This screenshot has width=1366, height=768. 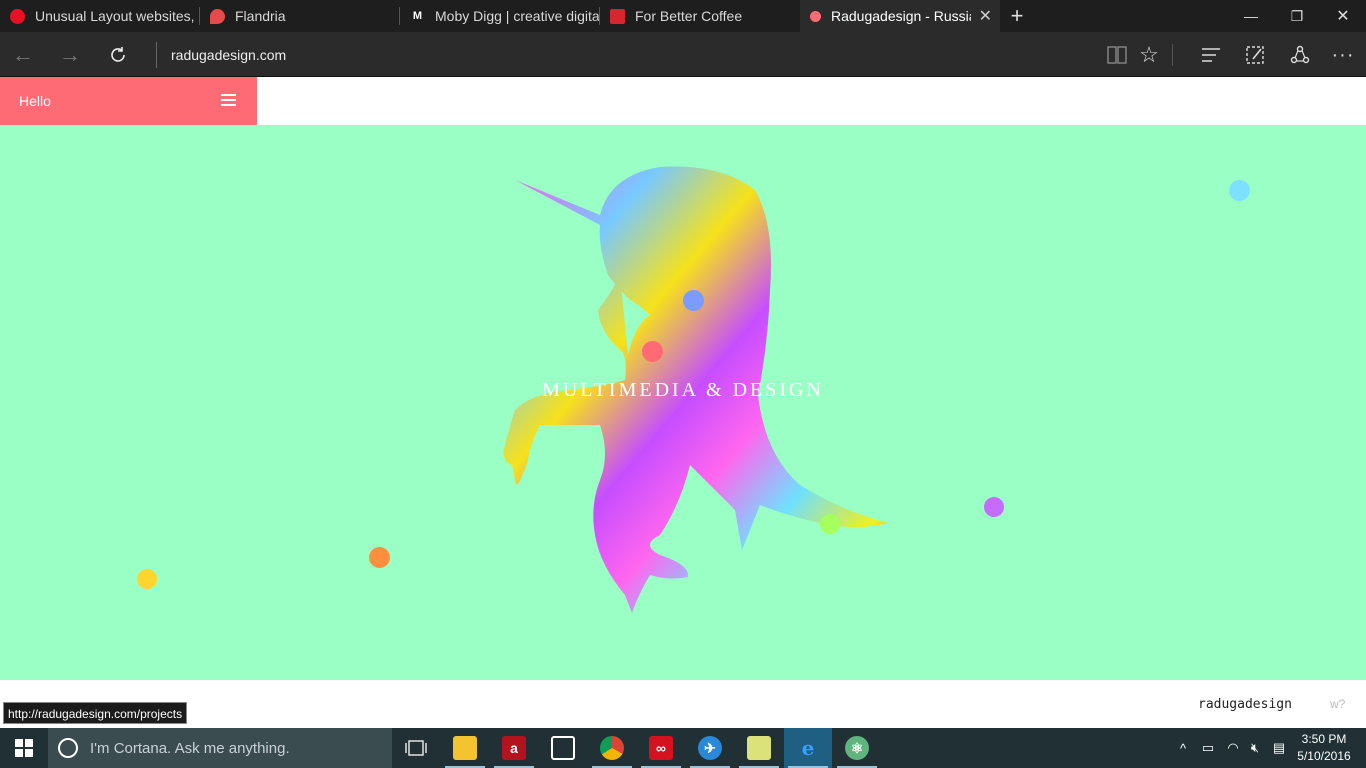 I want to click on tab-radugadesign: Radugadesign - Russiar ✕, so click(x=900, y=16).